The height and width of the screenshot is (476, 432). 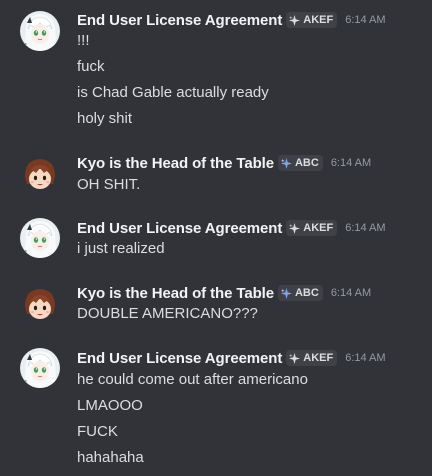 I want to click on message-text: OH SHIT., so click(x=109, y=184).